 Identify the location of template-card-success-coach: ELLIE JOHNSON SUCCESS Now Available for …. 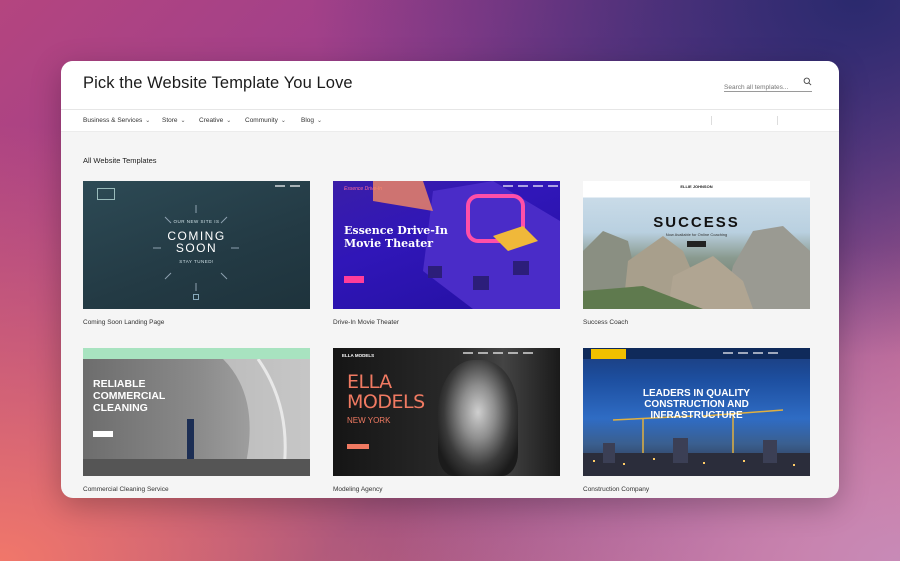
(696, 253).